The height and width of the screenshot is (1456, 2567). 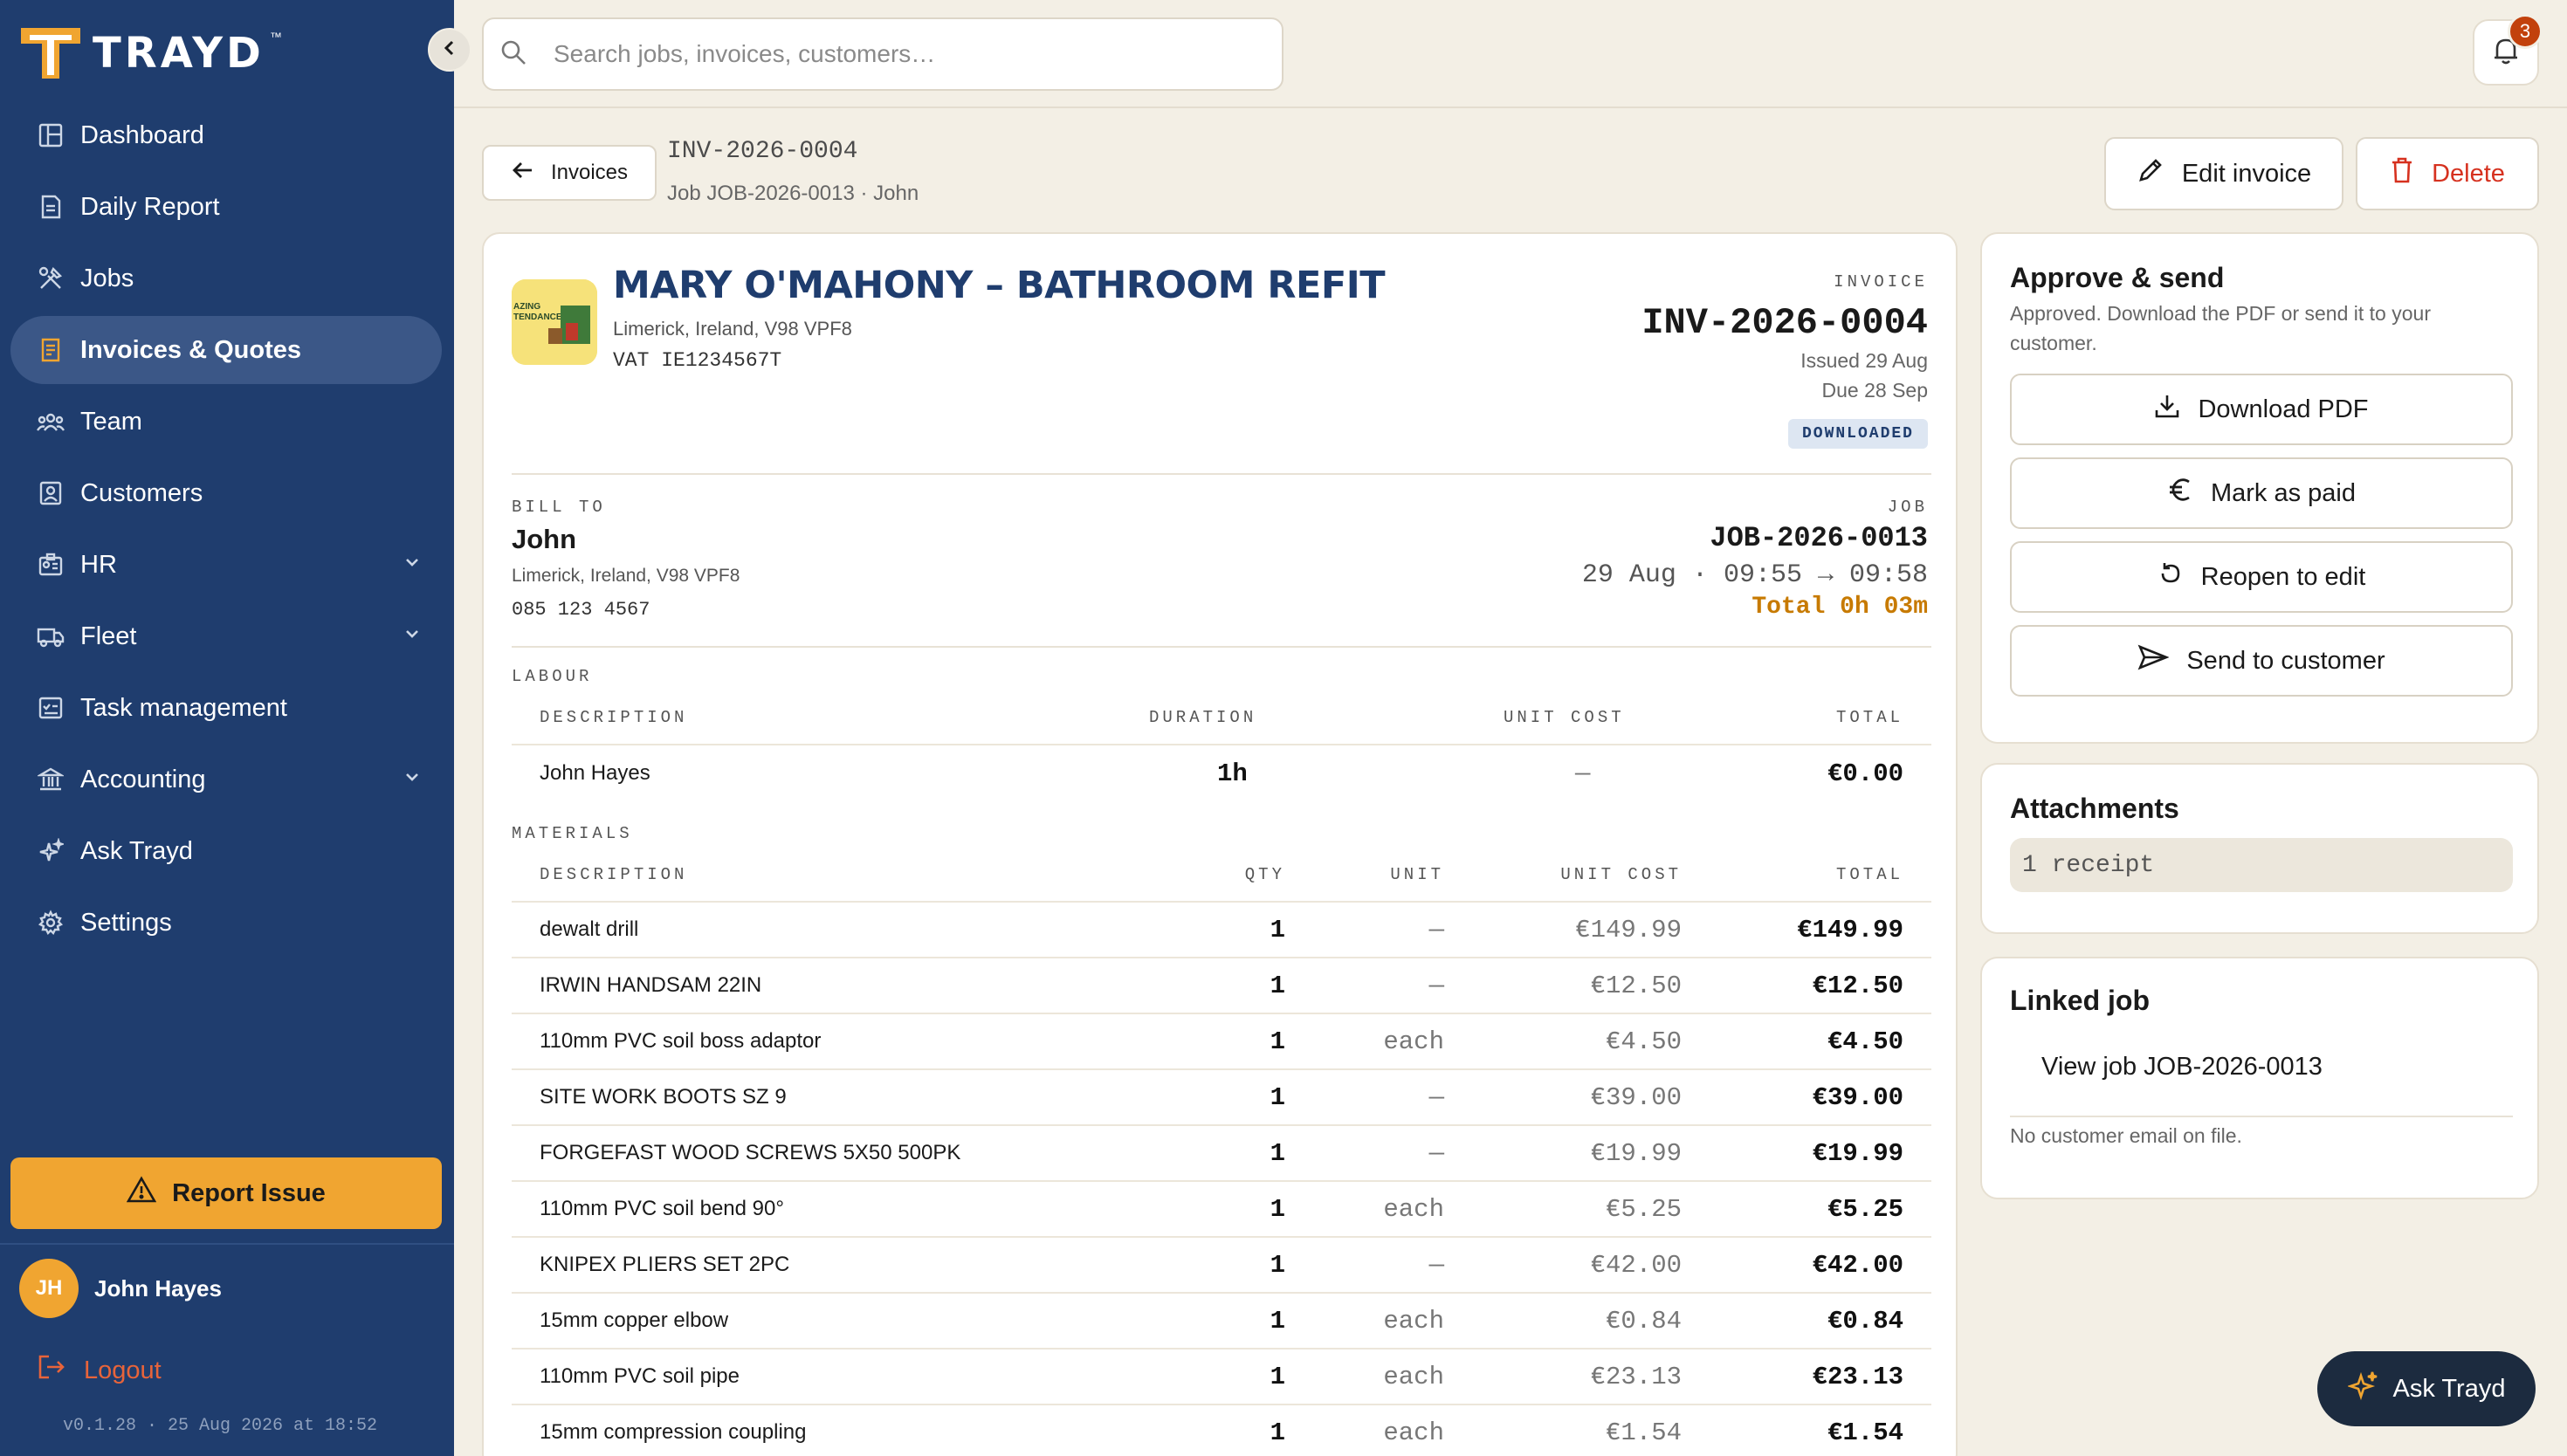 What do you see at coordinates (226, 923) in the screenshot?
I see `sidebar-item-settings: Settings` at bounding box center [226, 923].